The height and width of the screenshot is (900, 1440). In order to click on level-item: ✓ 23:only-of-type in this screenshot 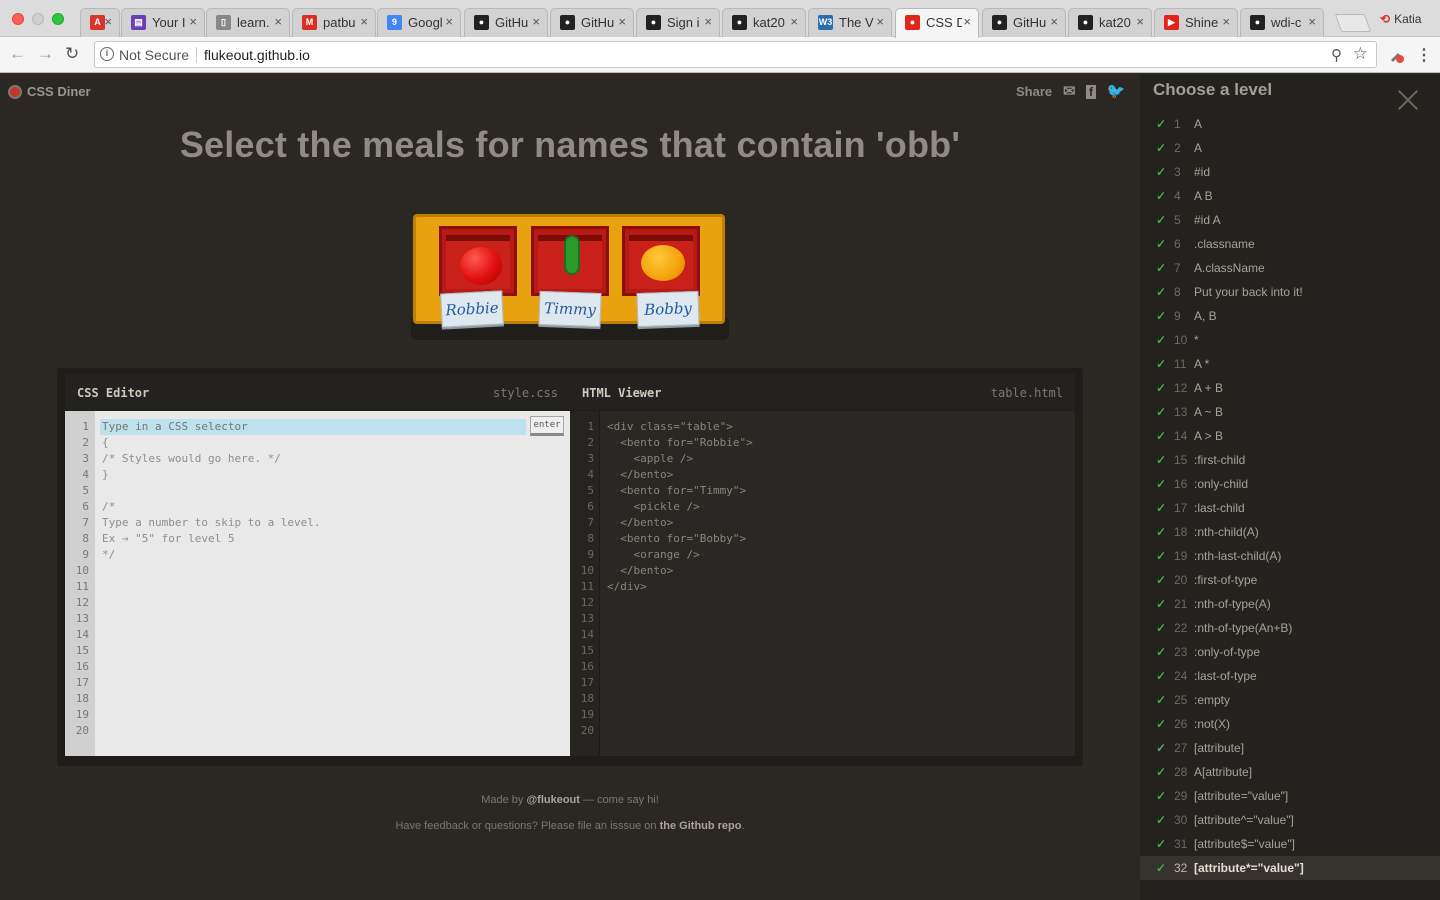, I will do `click(1290, 652)`.